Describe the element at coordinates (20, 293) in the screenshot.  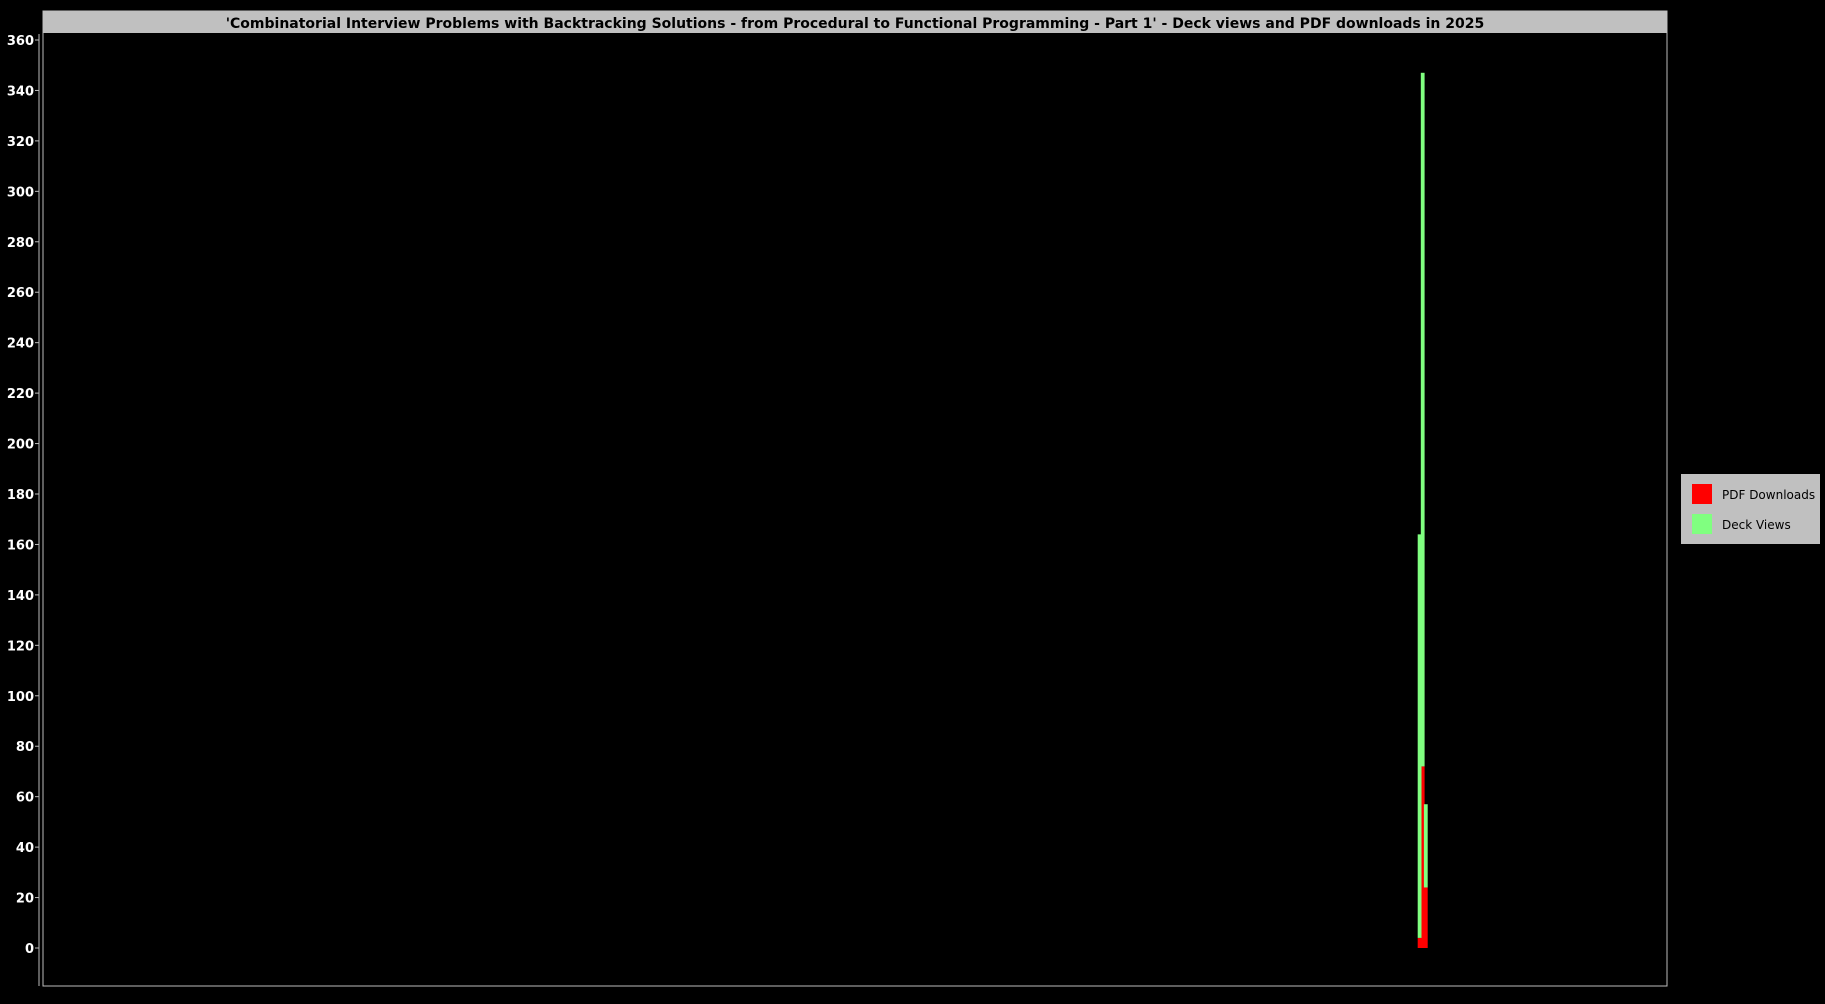
I see `y-tick-label: 260` at that location.